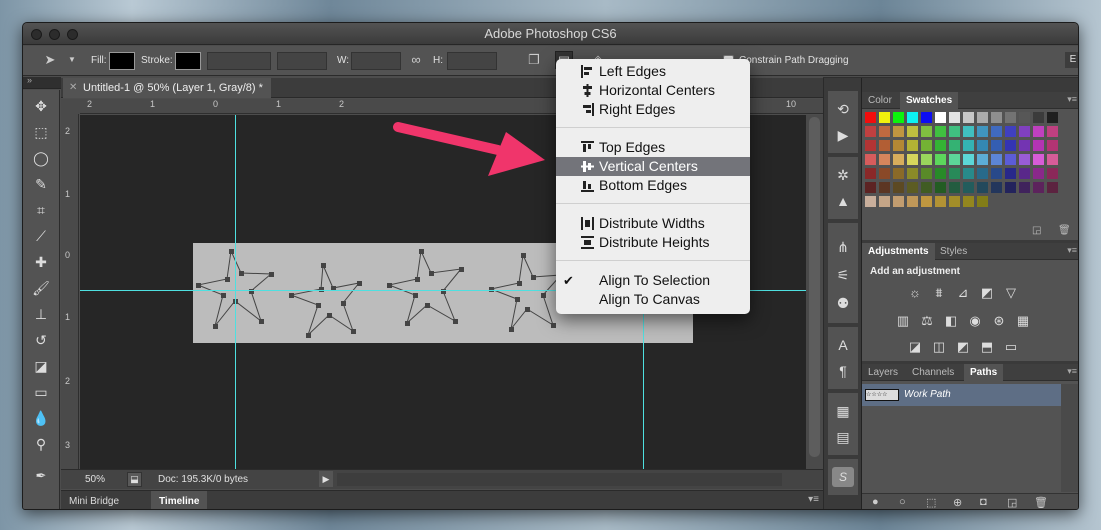 This screenshot has width=1101, height=530. Describe the element at coordinates (472, 61) in the screenshot. I see `height-field` at that location.